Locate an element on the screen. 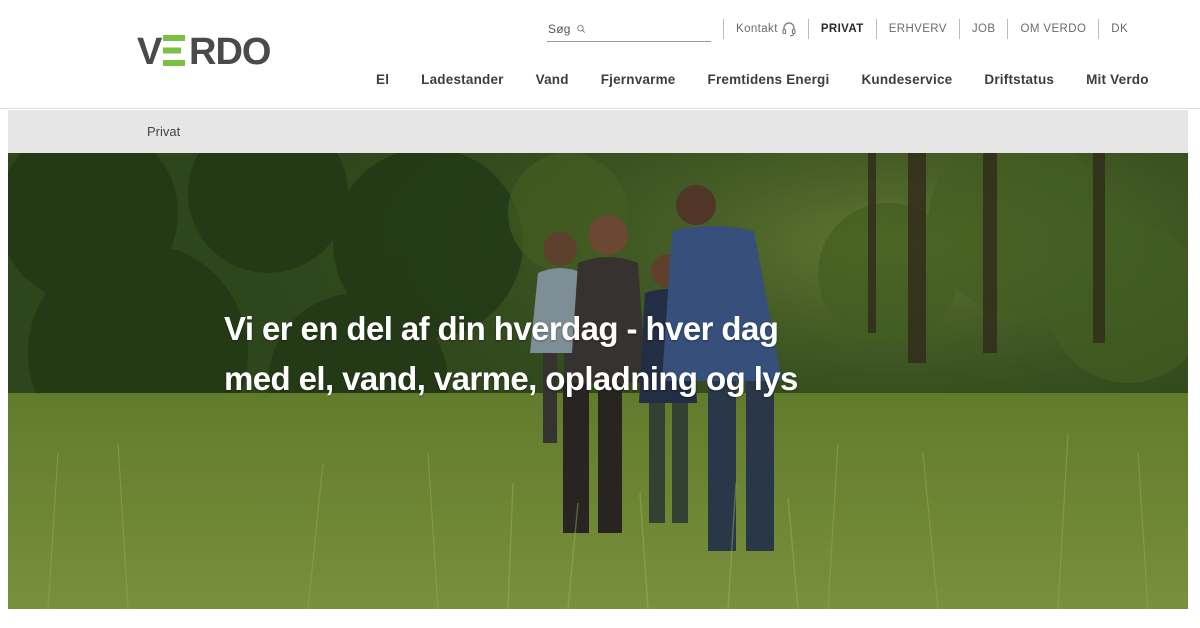 Image resolution: width=1200 pixels, height=628 pixels. svg-text: RDO is located at coordinates (229, 50).